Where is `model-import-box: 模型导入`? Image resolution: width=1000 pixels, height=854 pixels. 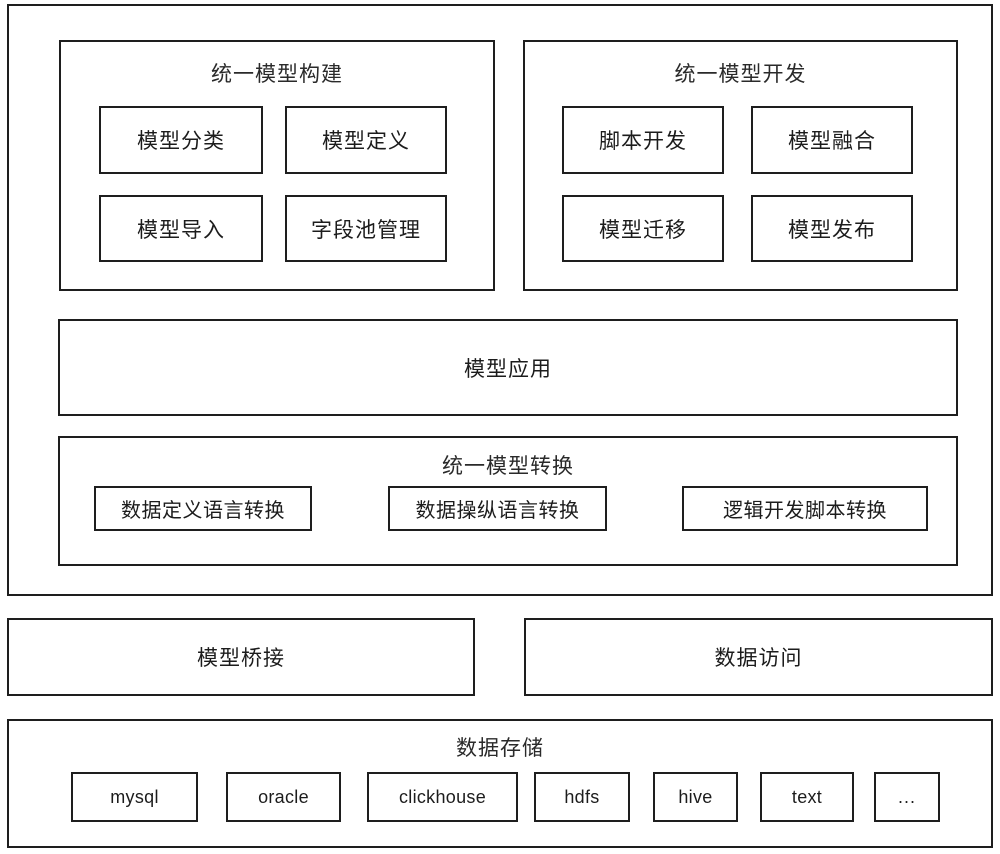 model-import-box: 模型导入 is located at coordinates (181, 228).